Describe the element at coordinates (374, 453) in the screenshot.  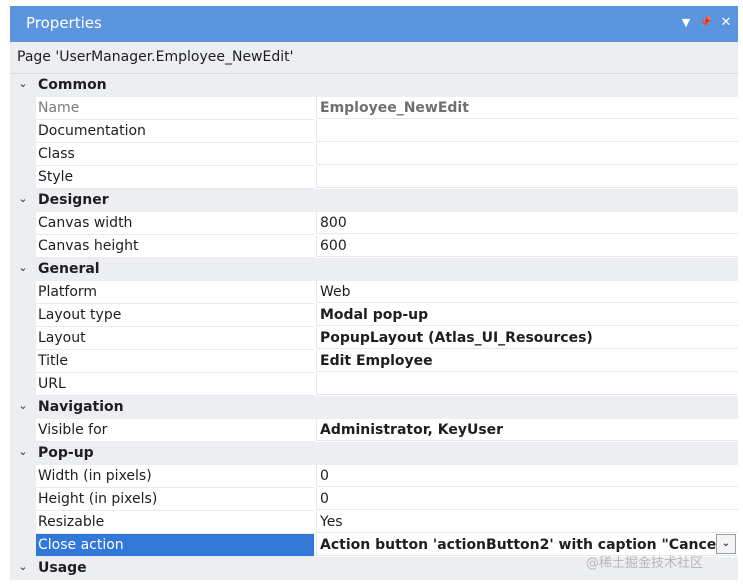
I see `category-pop-up: ⌄ Pop-up` at that location.